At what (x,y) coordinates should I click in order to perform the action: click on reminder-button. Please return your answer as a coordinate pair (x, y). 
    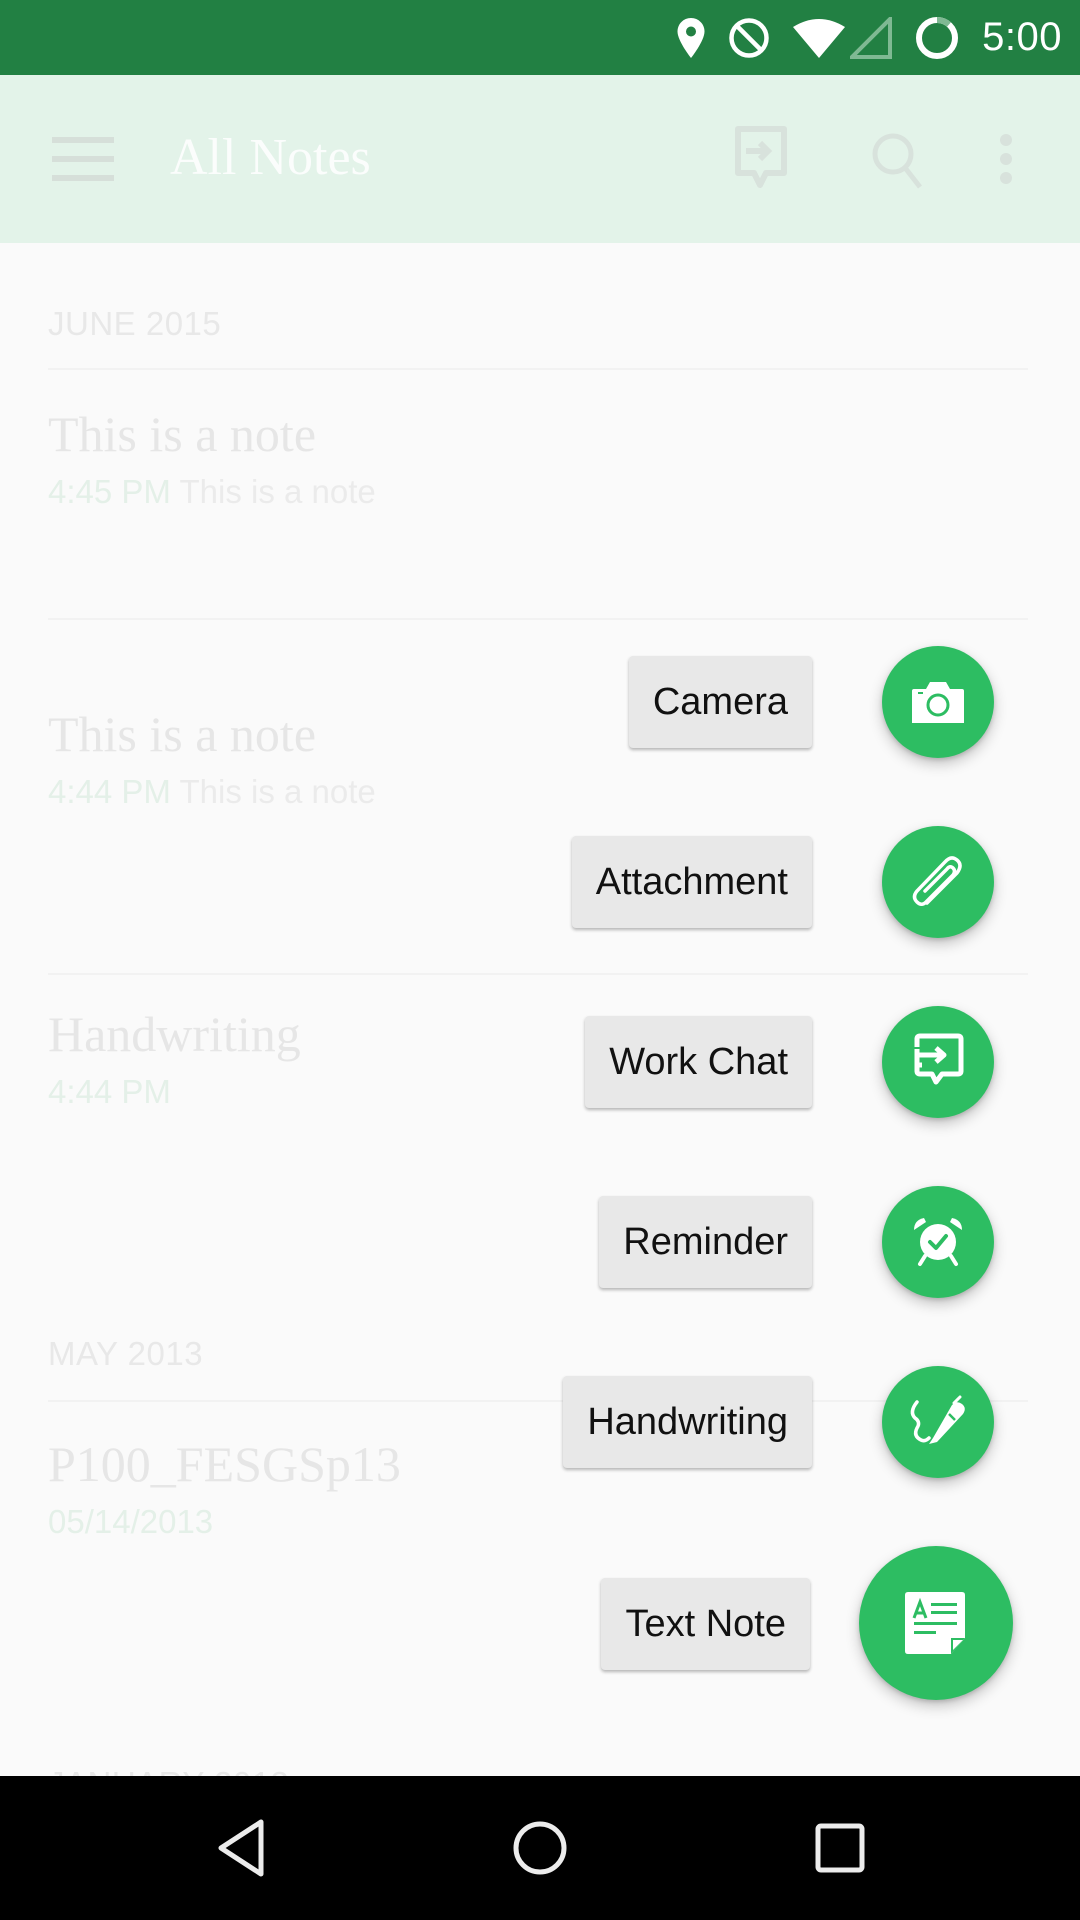
    Looking at the image, I should click on (938, 1242).